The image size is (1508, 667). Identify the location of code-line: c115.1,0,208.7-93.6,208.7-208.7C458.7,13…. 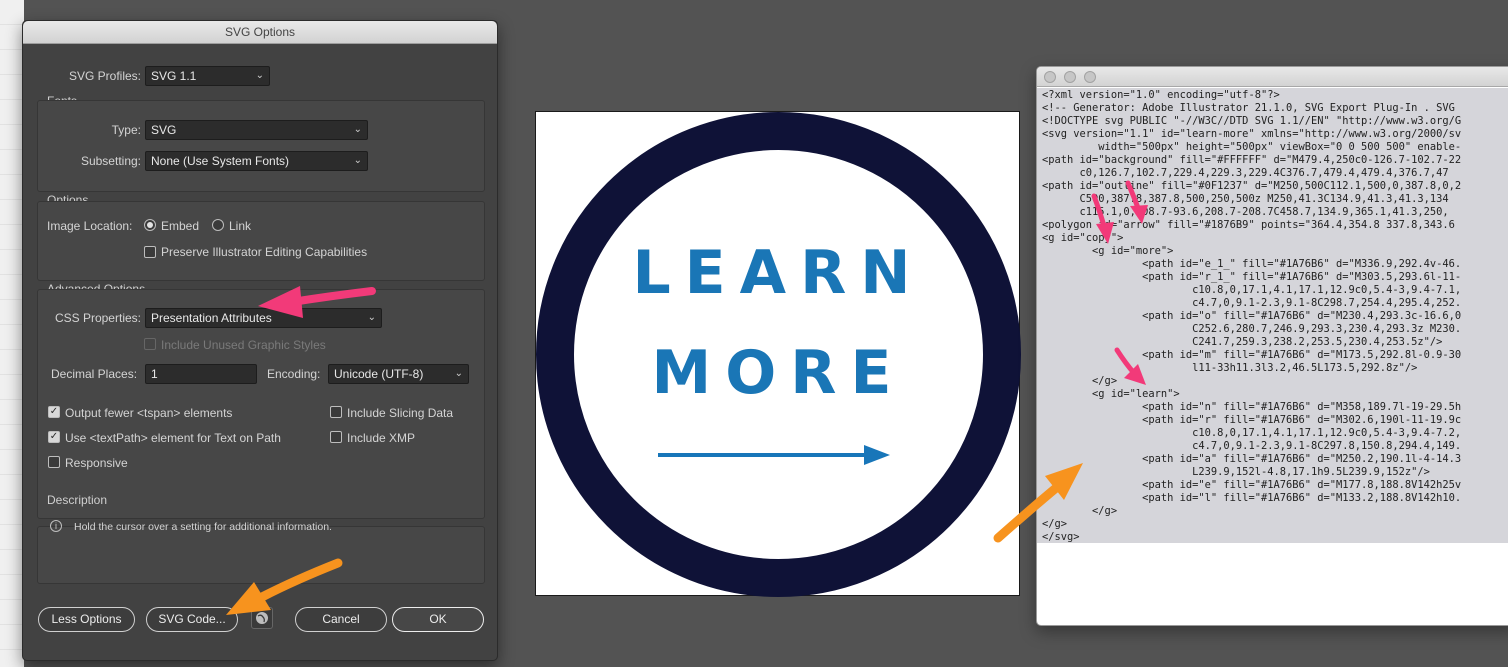
(1245, 212).